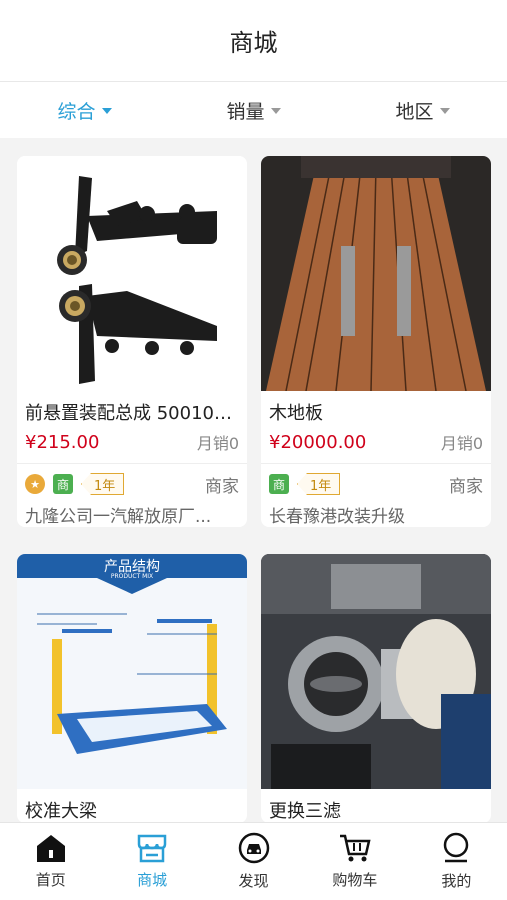 The image size is (507, 900). What do you see at coordinates (132, 273) in the screenshot?
I see `product-image-bracket` at bounding box center [132, 273].